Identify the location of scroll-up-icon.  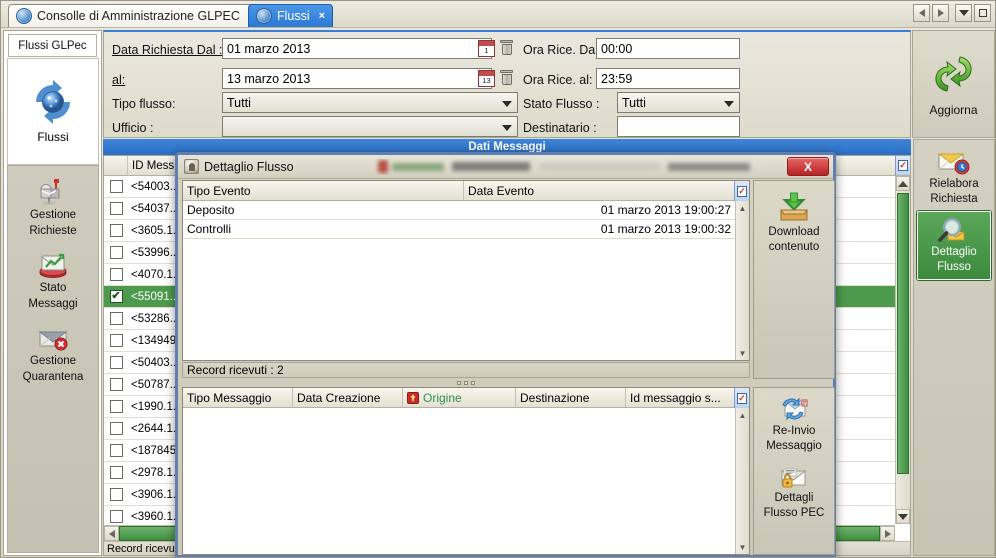
(903, 183).